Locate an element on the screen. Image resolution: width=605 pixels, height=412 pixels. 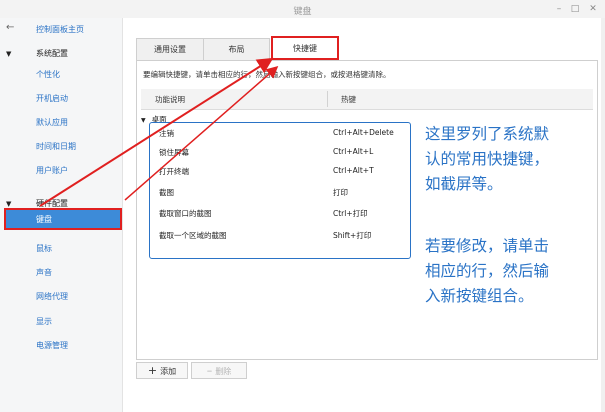
sidebar-item-sound: 声音 is located at coordinates (44, 272).